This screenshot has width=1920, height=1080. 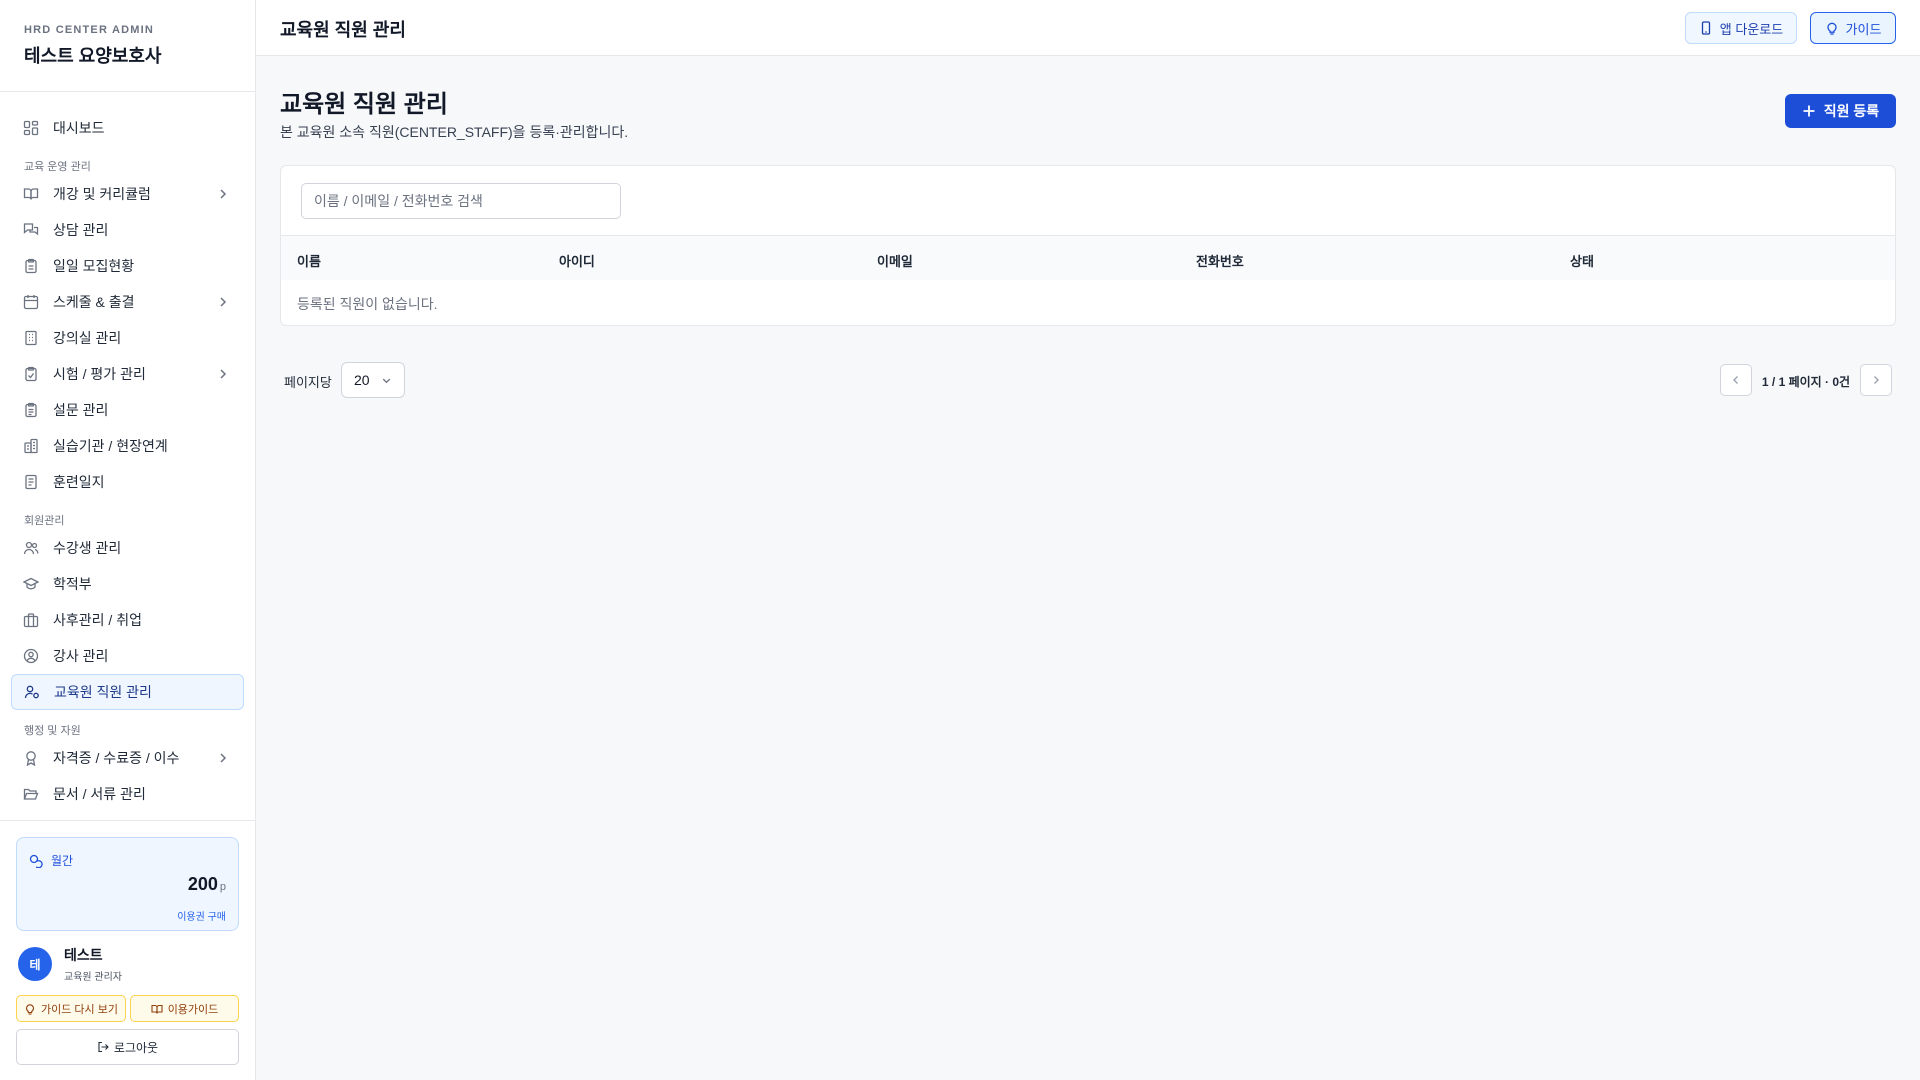 I want to click on chevron-down-icon, so click(x=386, y=381).